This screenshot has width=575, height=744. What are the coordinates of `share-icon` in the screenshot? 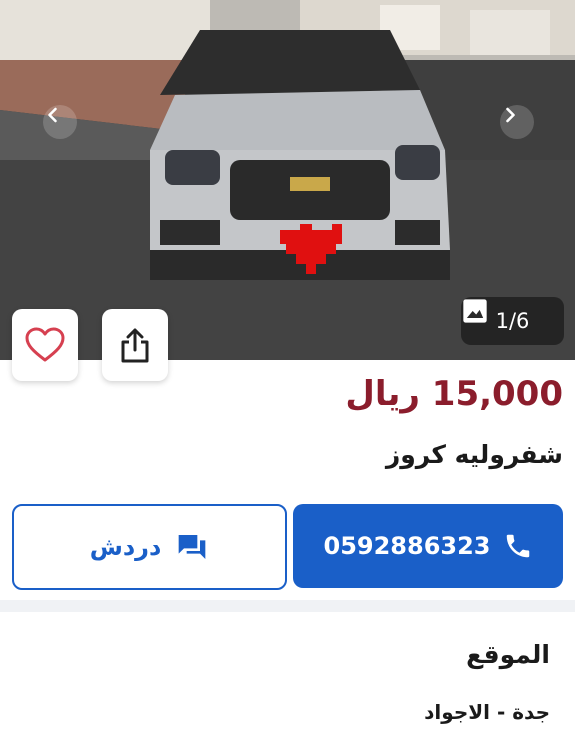 It's located at (135, 345).